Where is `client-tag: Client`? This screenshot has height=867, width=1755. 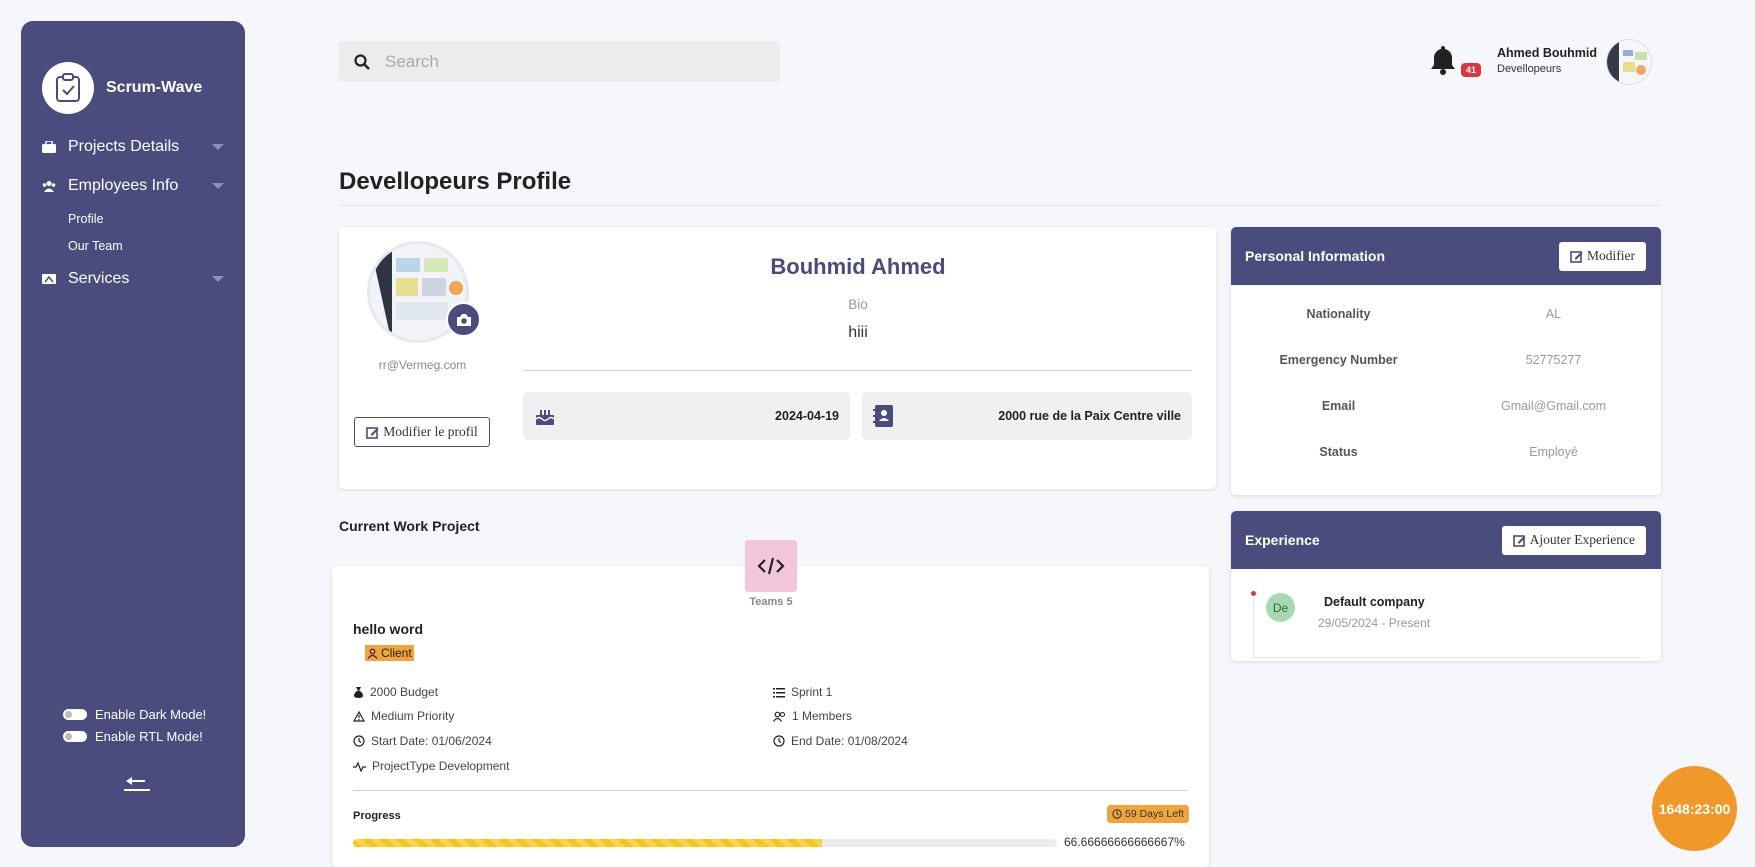 client-tag: Client is located at coordinates (389, 653).